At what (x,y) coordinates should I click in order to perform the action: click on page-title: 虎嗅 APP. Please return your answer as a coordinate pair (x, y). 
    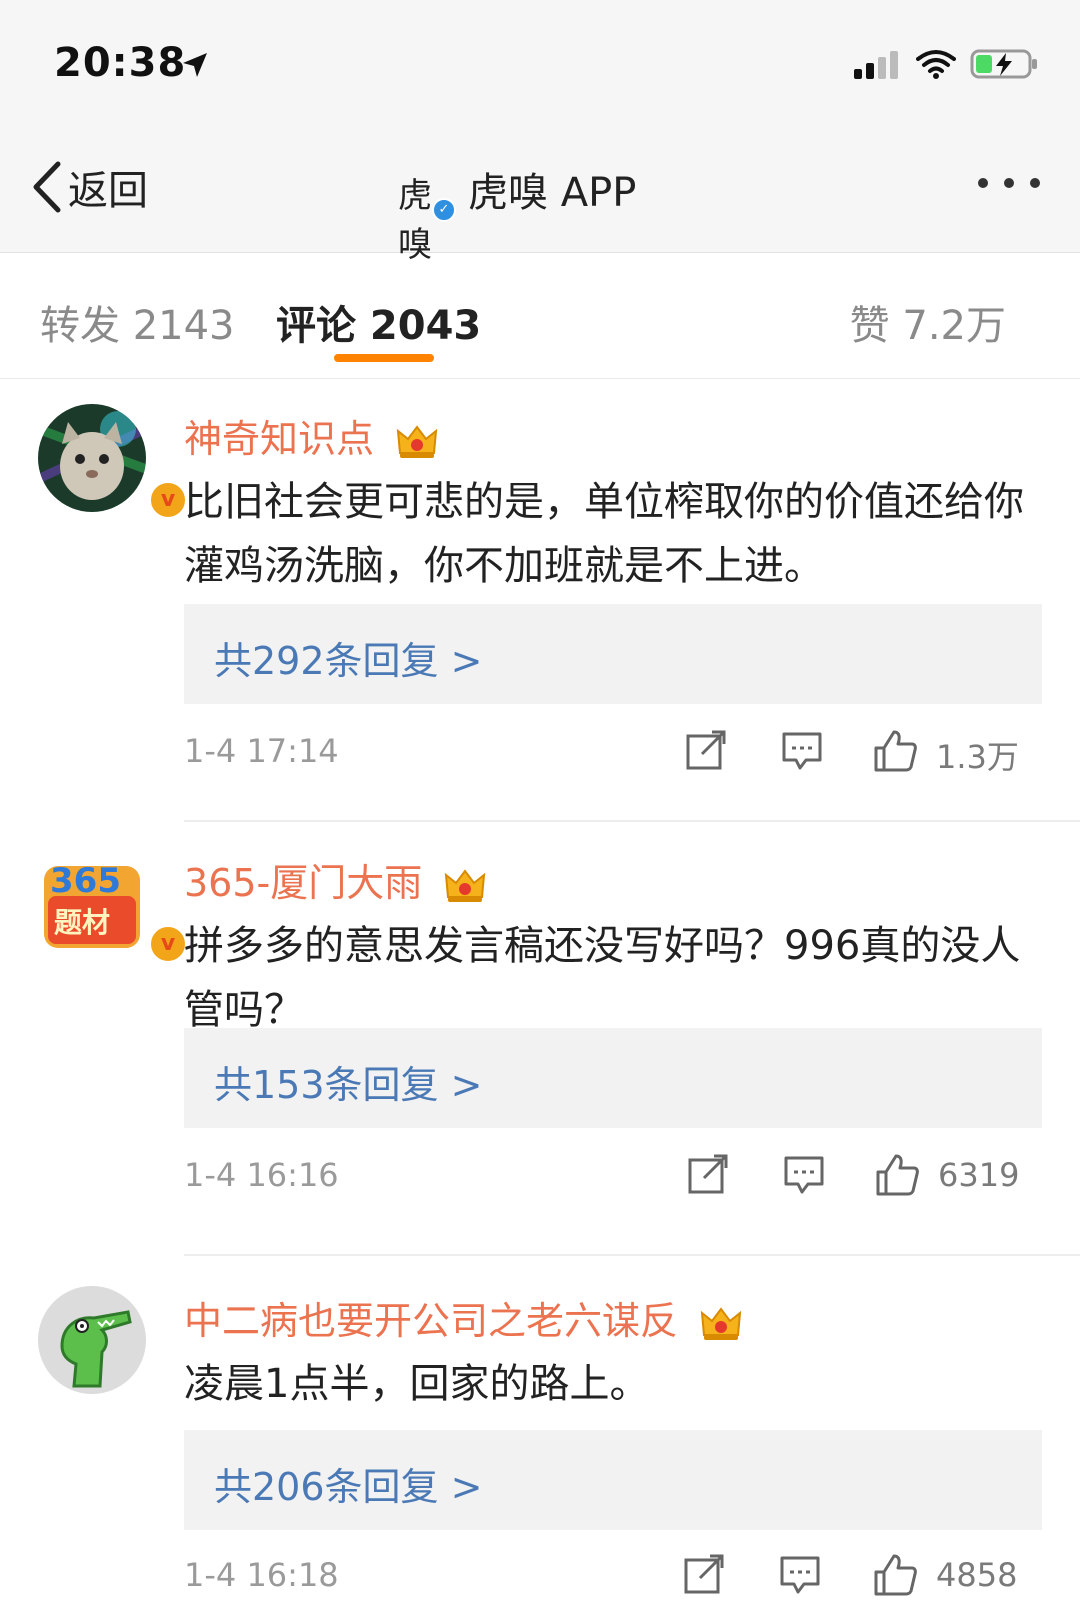
    Looking at the image, I should click on (552, 193).